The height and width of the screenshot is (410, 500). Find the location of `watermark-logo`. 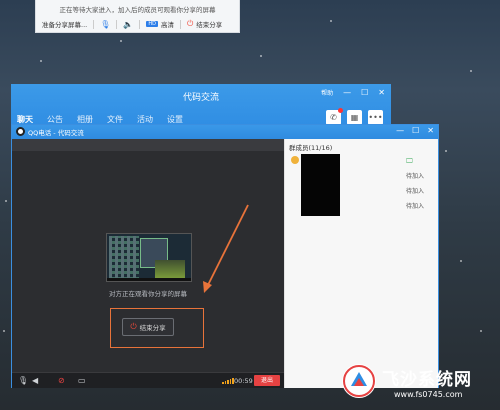

watermark-logo is located at coordinates (359, 381).